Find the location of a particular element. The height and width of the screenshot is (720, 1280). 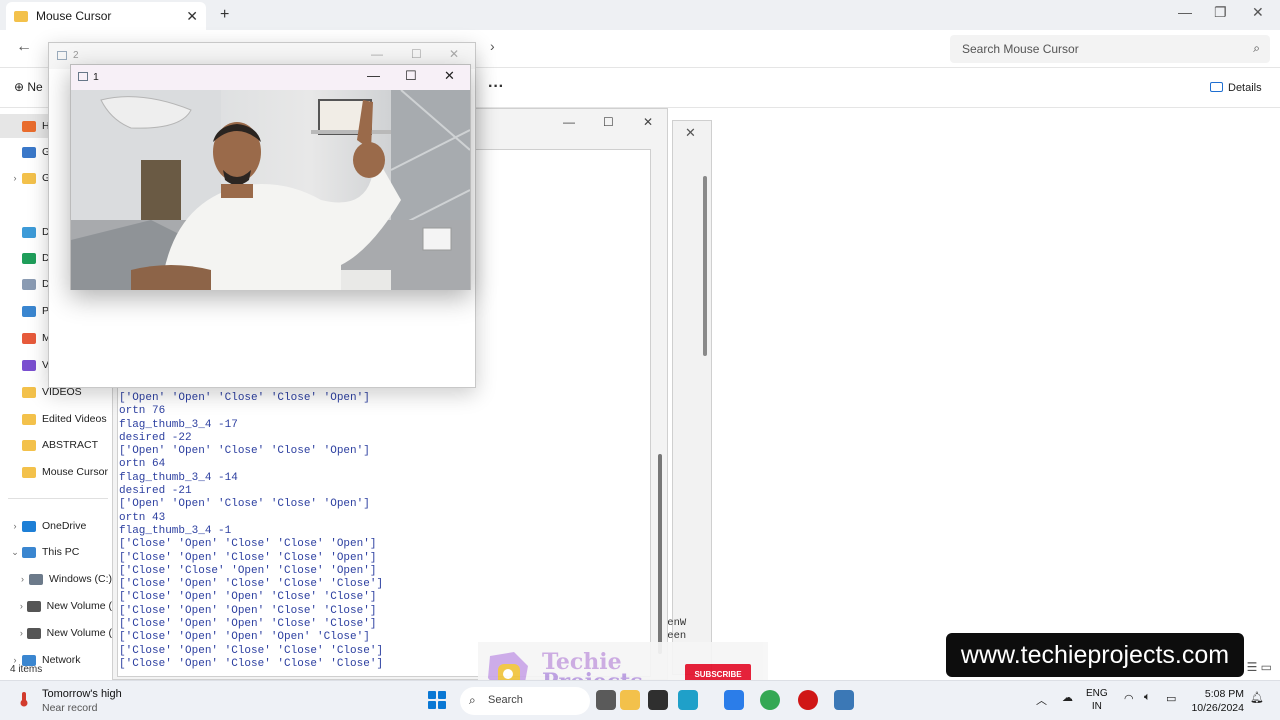

console-line: ['Close' 'Open' 'Open' 'Open' 'Close'] is located at coordinates (244, 637).